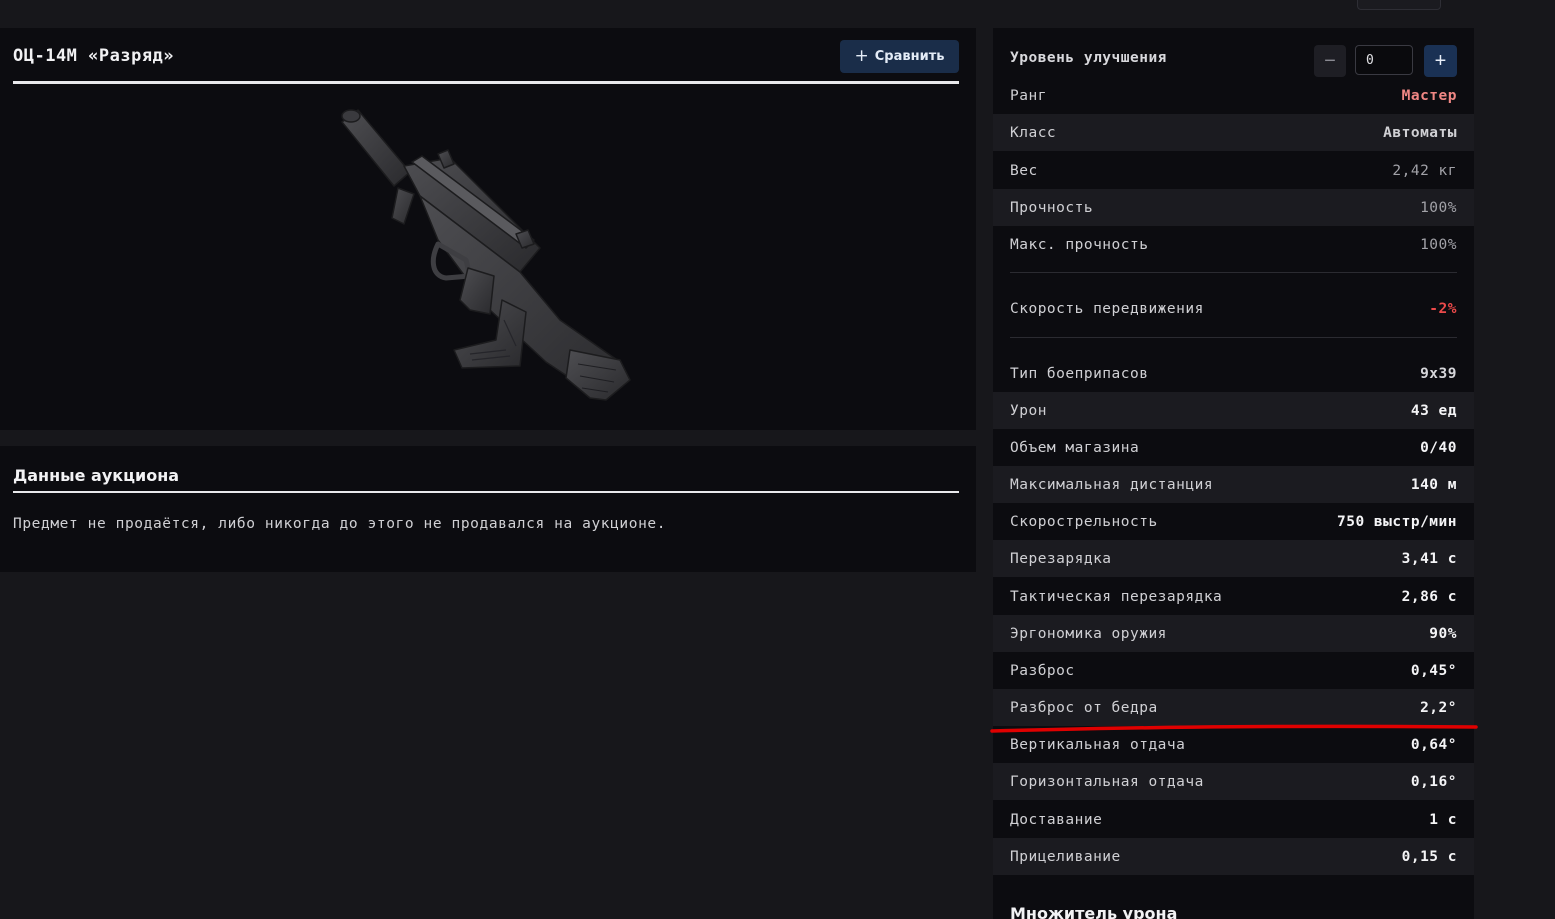  What do you see at coordinates (1107, 781) in the screenshot?
I see `stat-label: Горизонтальная отдача` at bounding box center [1107, 781].